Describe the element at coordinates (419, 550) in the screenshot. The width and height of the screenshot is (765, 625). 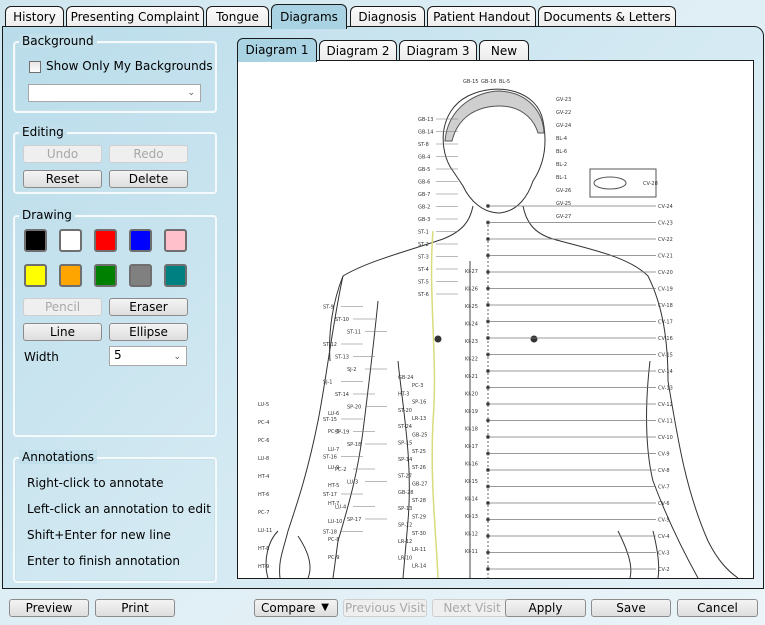
I see `abdomen-point-label: LR-11` at that location.